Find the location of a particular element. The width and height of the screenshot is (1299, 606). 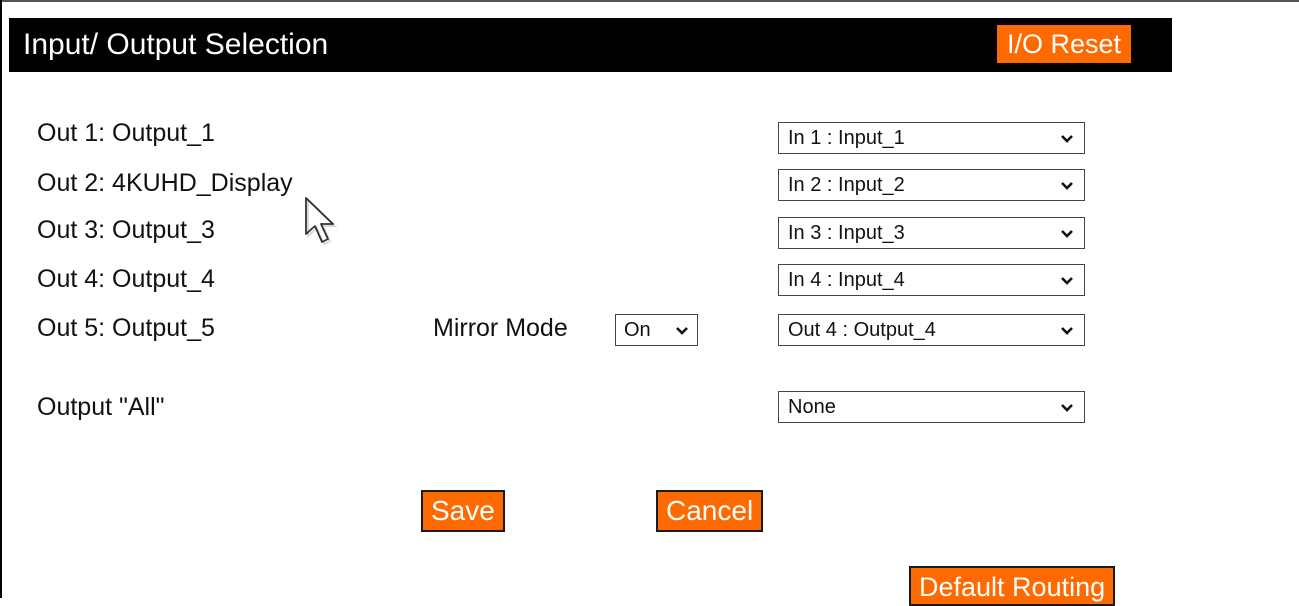

output-1-select: In 1 : Input_1 is located at coordinates (931, 138).